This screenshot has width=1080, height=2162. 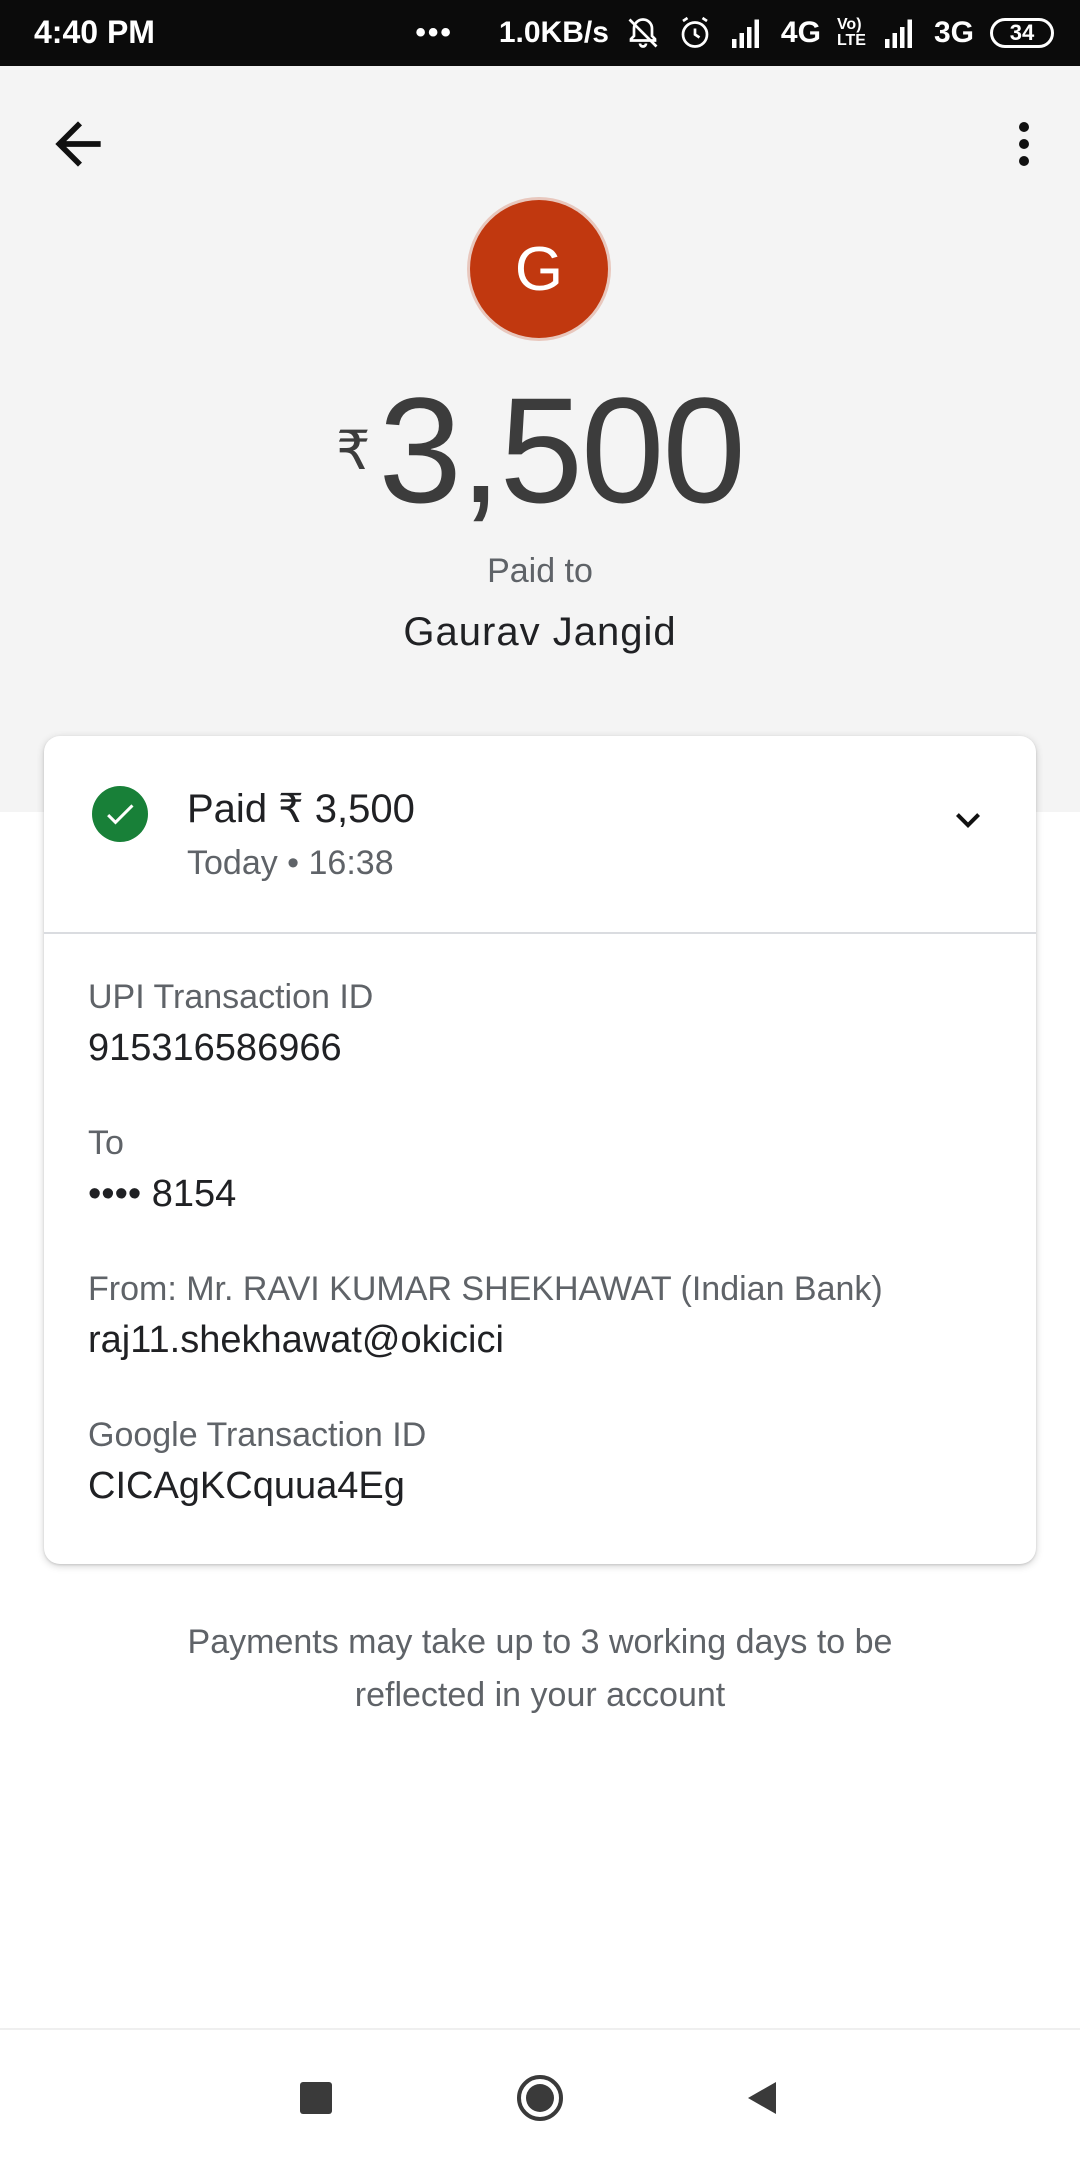 What do you see at coordinates (953, 32) in the screenshot?
I see `network-type-2: 3G` at bounding box center [953, 32].